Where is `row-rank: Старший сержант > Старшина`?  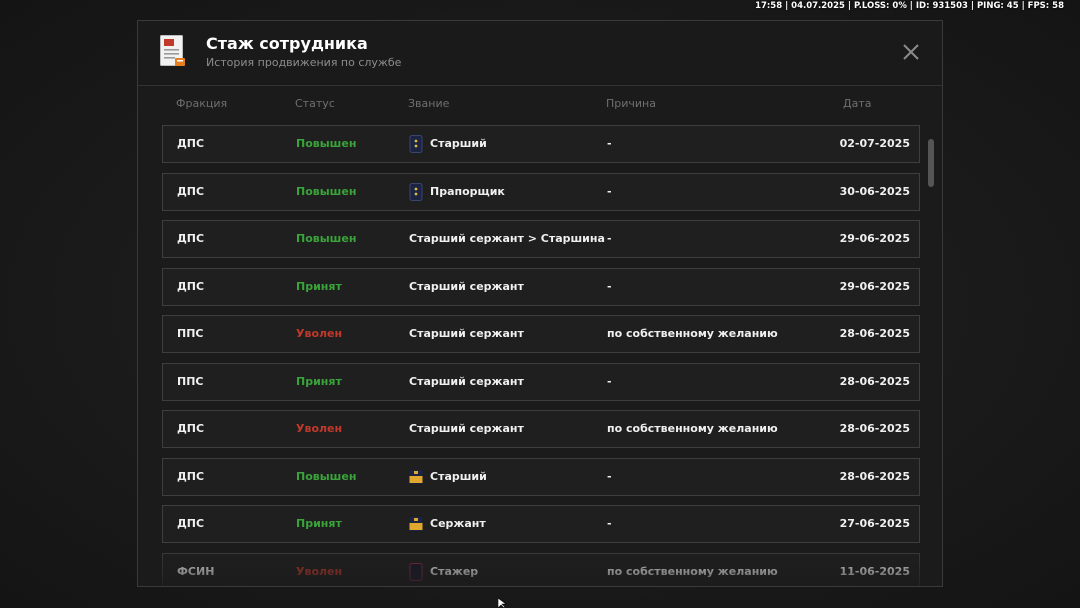 row-rank: Старший сержант > Старшина is located at coordinates (507, 239).